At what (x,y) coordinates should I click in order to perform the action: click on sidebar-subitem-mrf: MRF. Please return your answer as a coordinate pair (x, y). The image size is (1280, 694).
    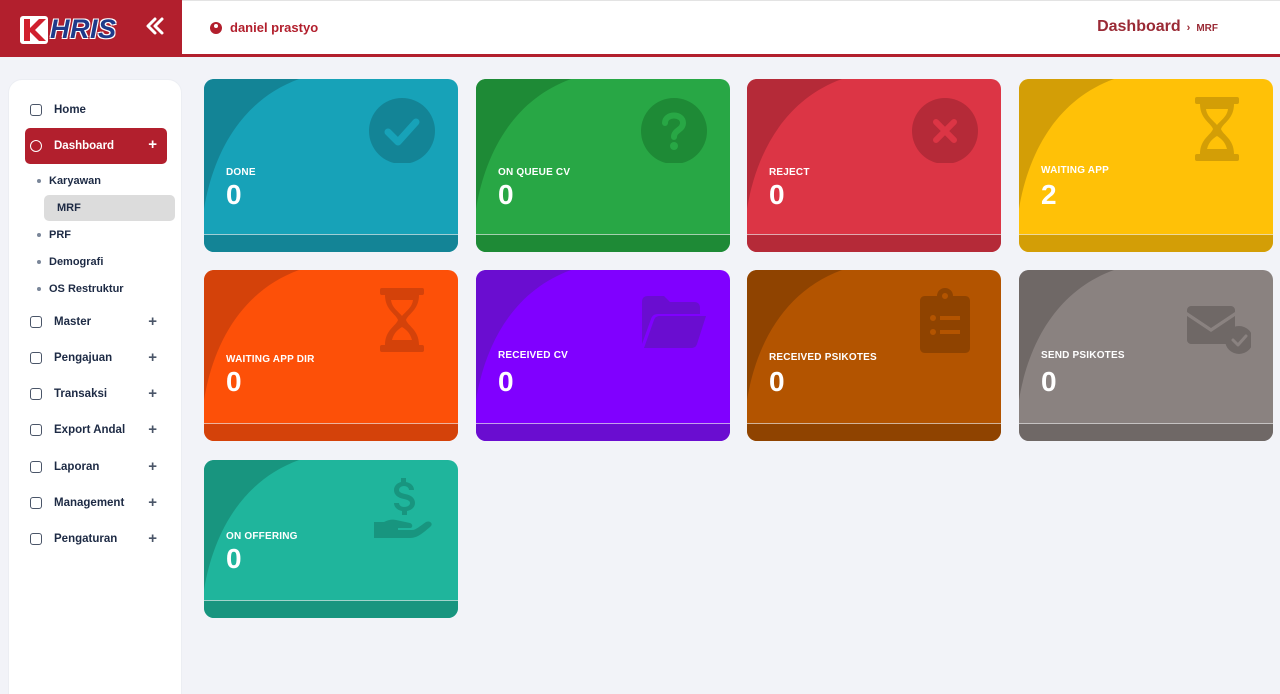
    Looking at the image, I should click on (109, 208).